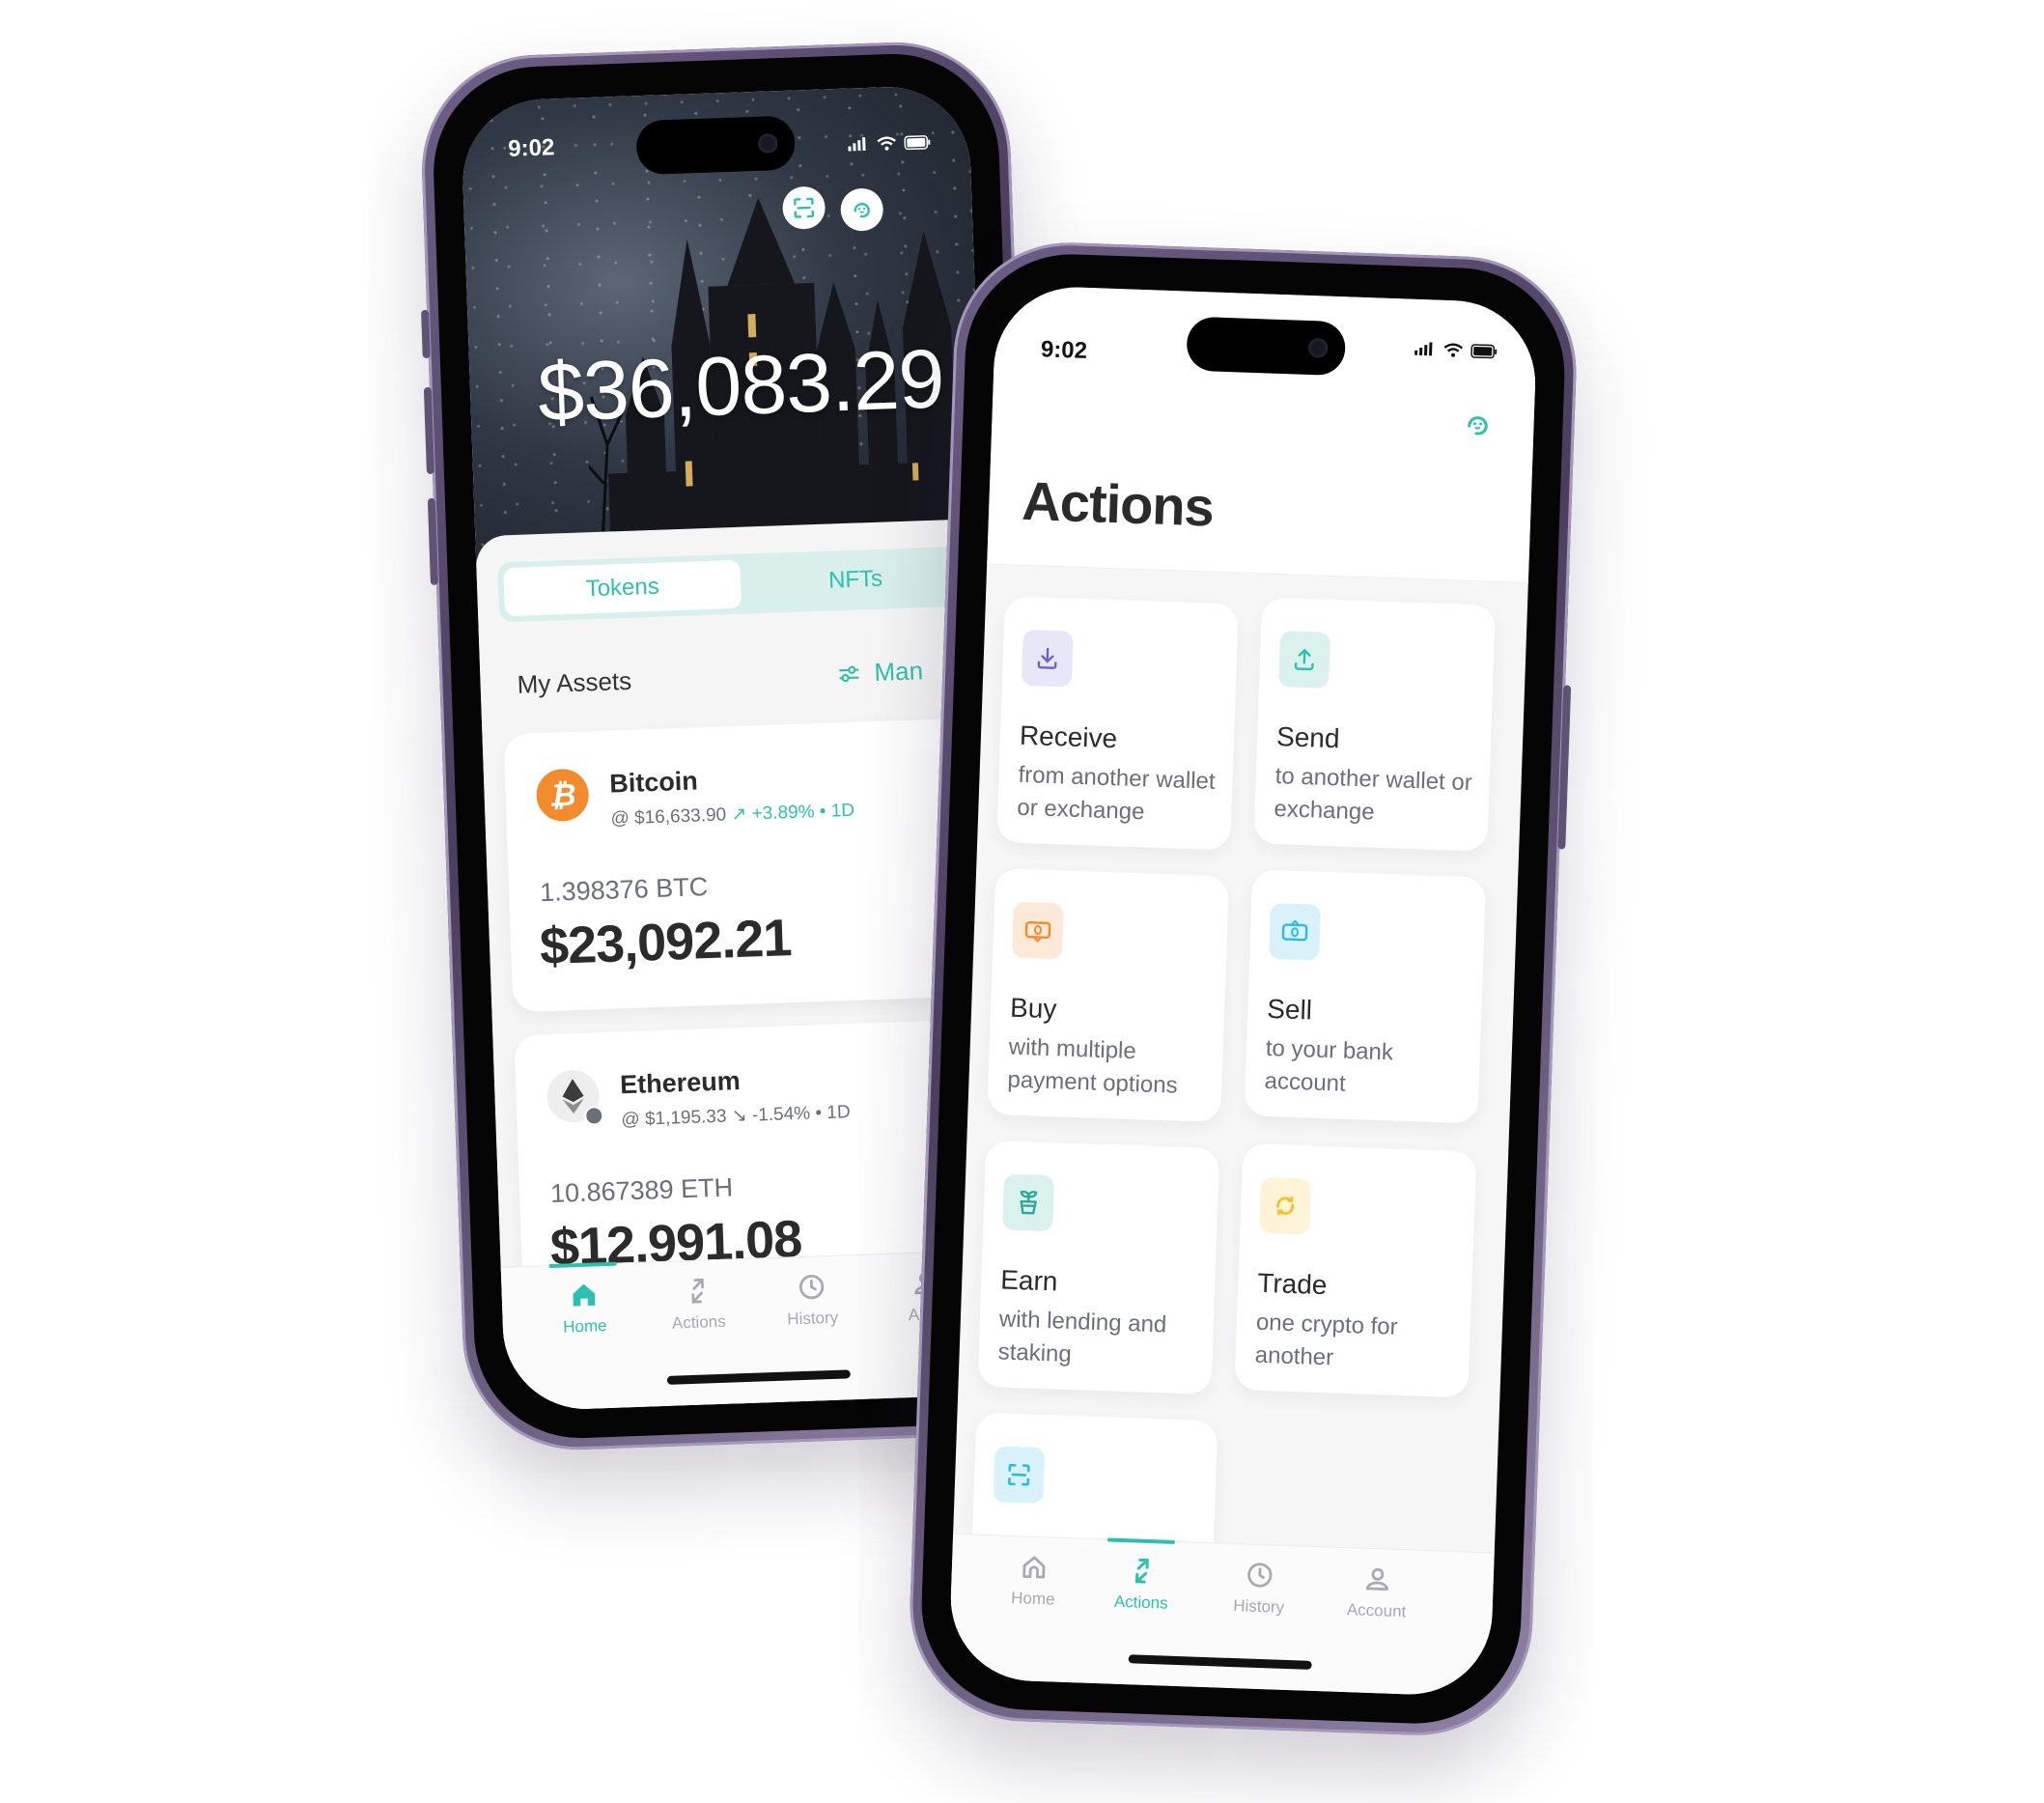 The image size is (2044, 1803). I want to click on earn-icon, so click(1028, 1202).